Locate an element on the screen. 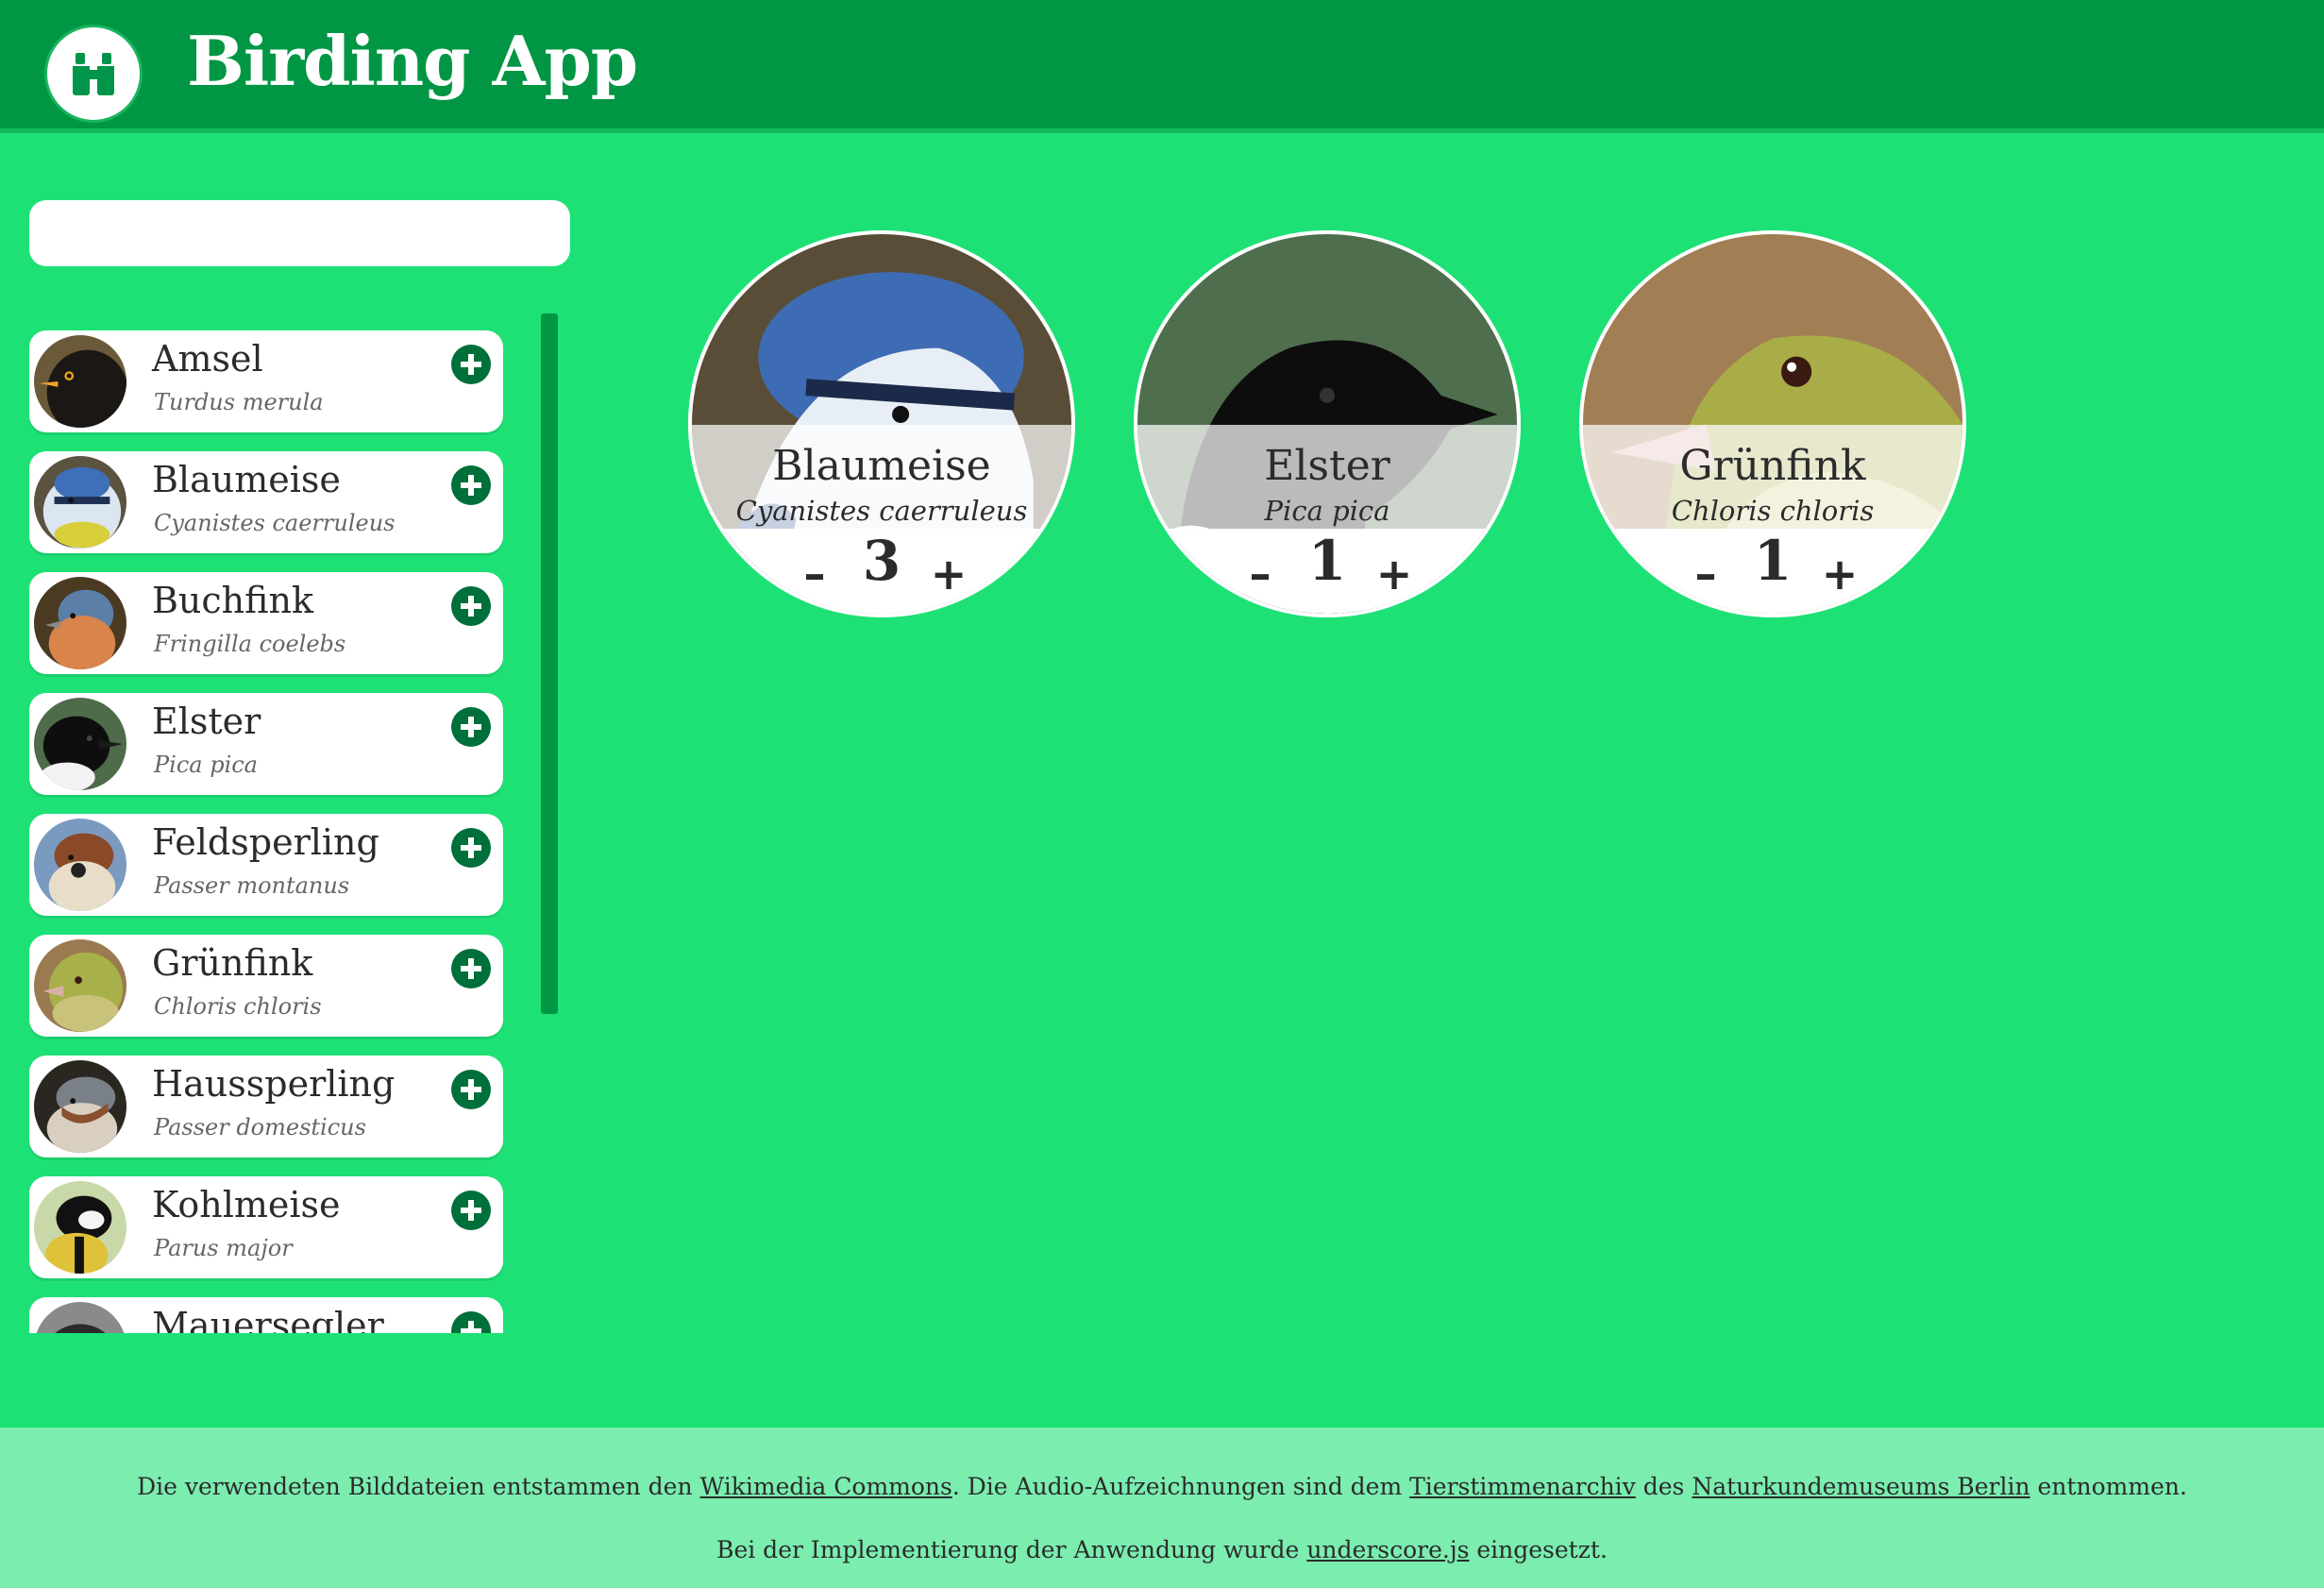 This screenshot has width=2324, height=1588. bird-latin-name: Turdus merula is located at coordinates (239, 402).